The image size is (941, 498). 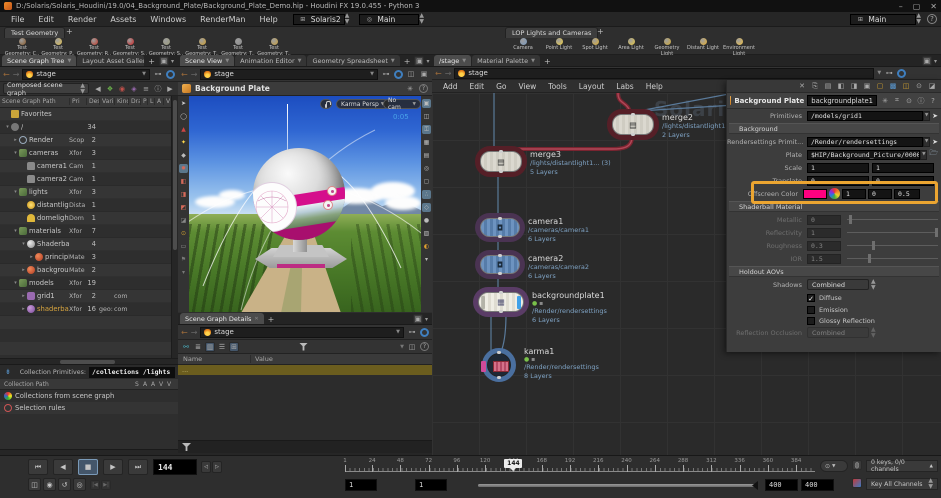 I want to click on filter-sliders-icon: ≡, so click(x=146, y=89).